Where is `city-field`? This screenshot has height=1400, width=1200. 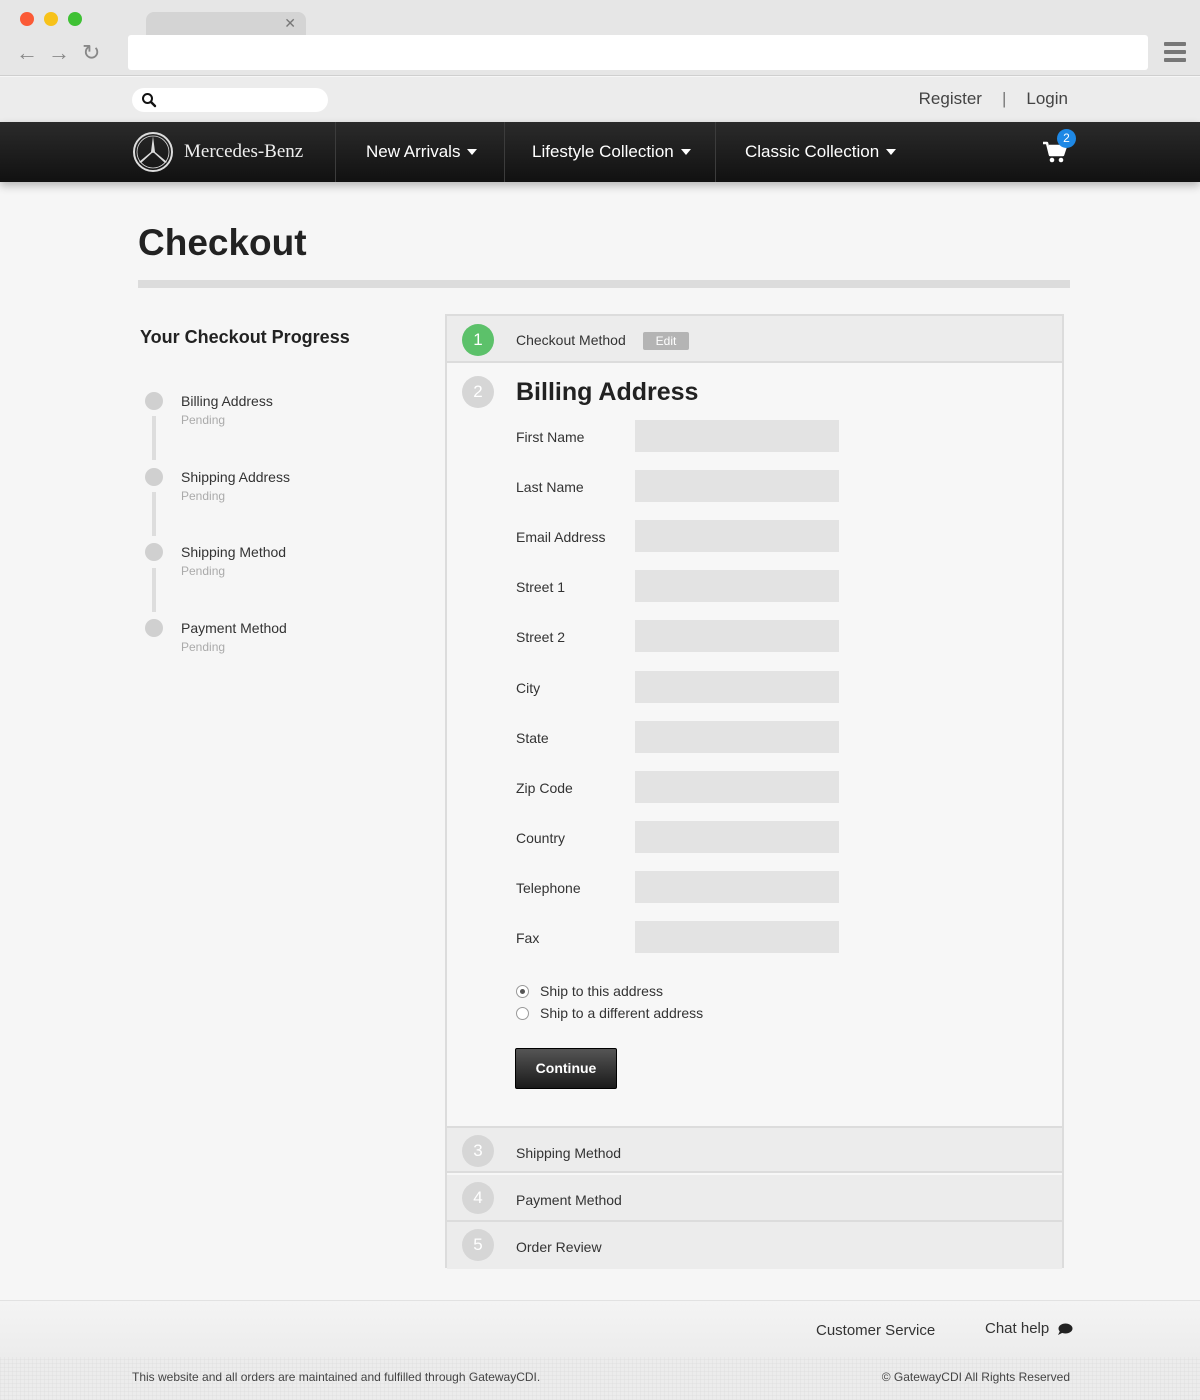 city-field is located at coordinates (737, 687).